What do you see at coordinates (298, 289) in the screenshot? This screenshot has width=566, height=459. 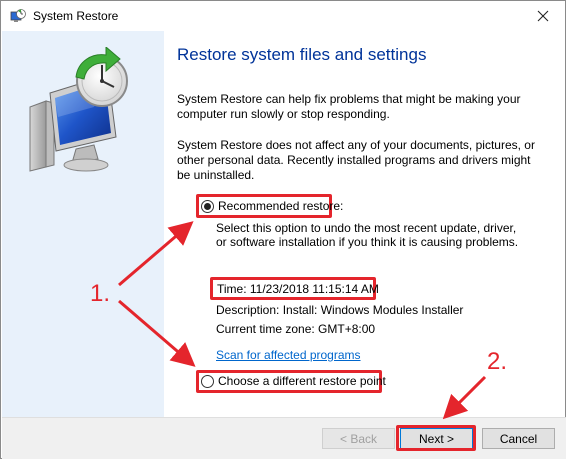 I see `restore-time: Time: 11/23/2018 11:15:14 AM` at bounding box center [298, 289].